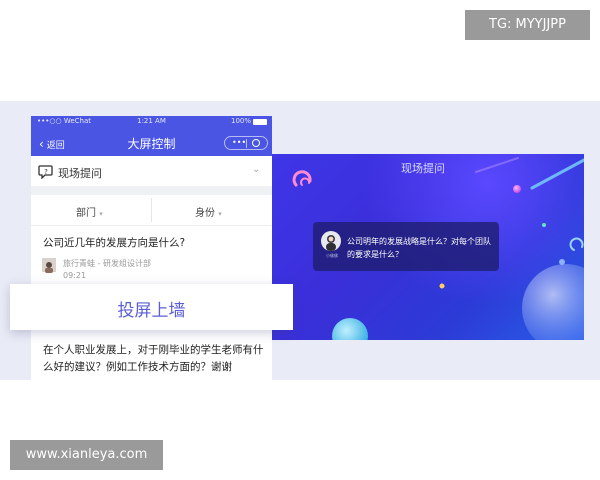 This screenshot has height=480, width=600. What do you see at coordinates (155, 359) in the screenshot?
I see `question-text: 在个人职业发展上，对于刚毕业的学生老师有什么好的建议？例如工作技术方面的？谢谢` at bounding box center [155, 359].